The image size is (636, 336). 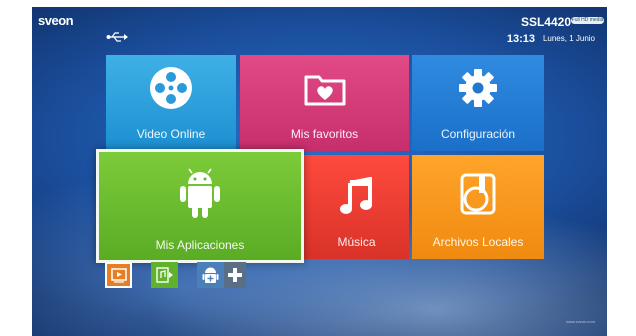 I want to click on plus-icon, so click(x=235, y=275).